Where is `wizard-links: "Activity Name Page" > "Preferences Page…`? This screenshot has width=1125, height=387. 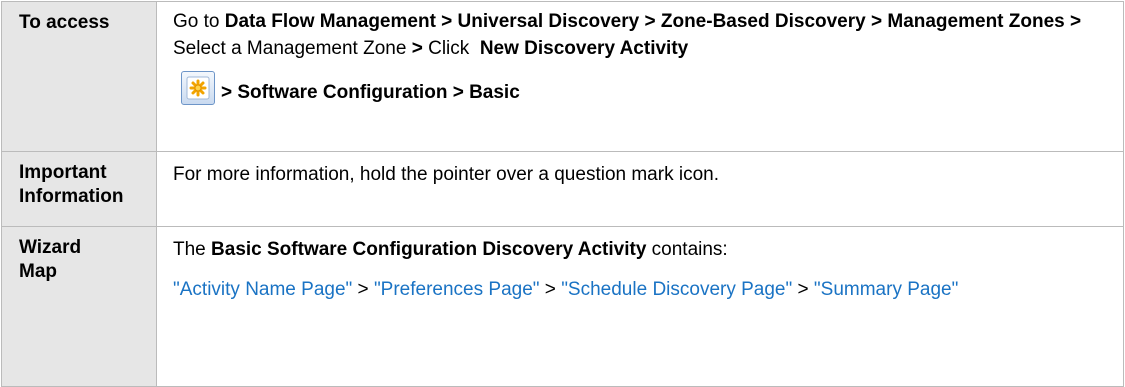 wizard-links: "Activity Name Page" > "Preferences Page… is located at coordinates (643, 289).